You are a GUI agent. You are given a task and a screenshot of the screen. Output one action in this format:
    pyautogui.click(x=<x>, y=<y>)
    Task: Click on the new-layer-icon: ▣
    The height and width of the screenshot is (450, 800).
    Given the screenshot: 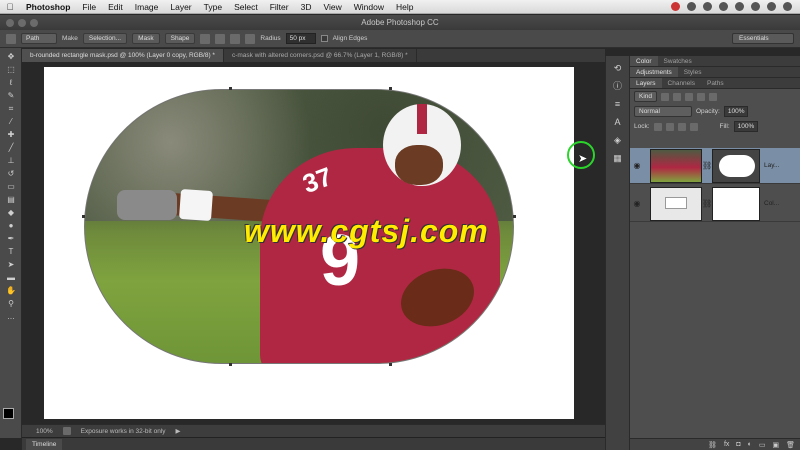 What is the action you would take?
    pyautogui.click(x=775, y=445)
    